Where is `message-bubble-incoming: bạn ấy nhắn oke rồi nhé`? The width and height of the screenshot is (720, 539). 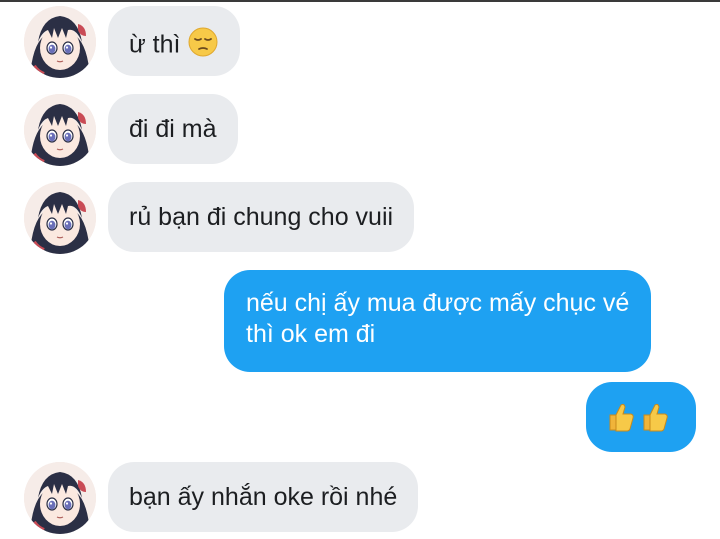 message-bubble-incoming: bạn ấy nhắn oke rồi nhé is located at coordinates (263, 497).